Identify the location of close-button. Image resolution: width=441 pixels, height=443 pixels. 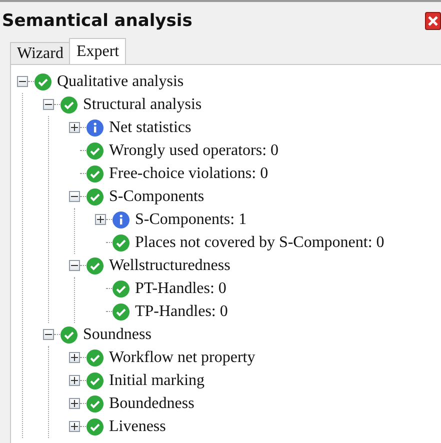
(433, 21).